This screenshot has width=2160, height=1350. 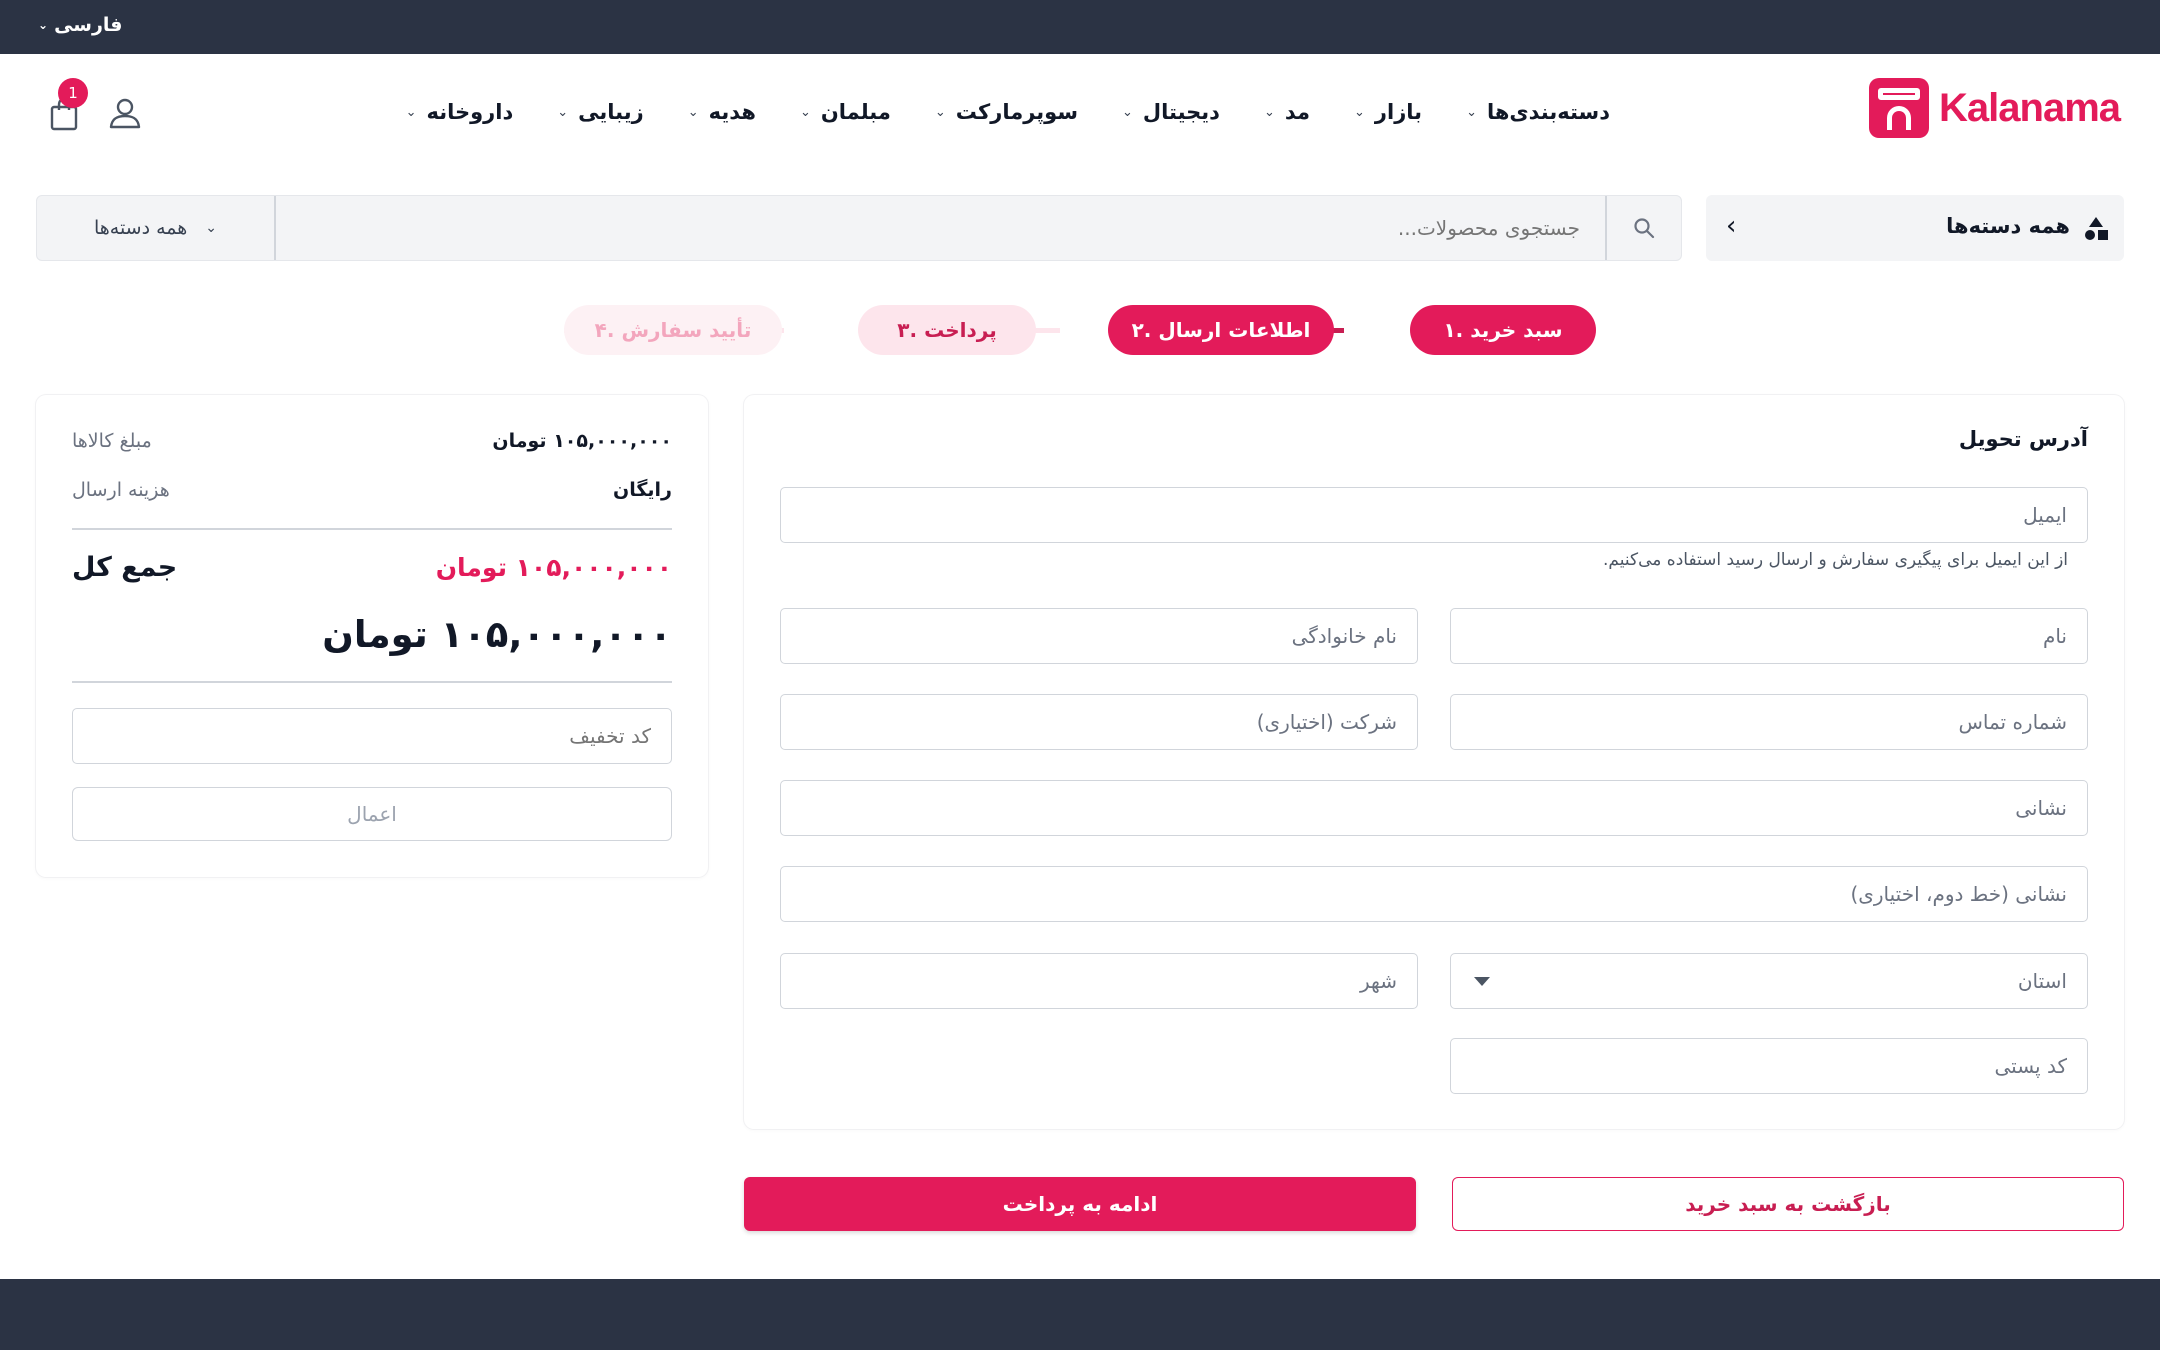 What do you see at coordinates (372, 441) in the screenshot?
I see `items-subtotal-row: مبلغ کالاها ۱۰۵,۰۰۰,۰۰۰ تومان` at bounding box center [372, 441].